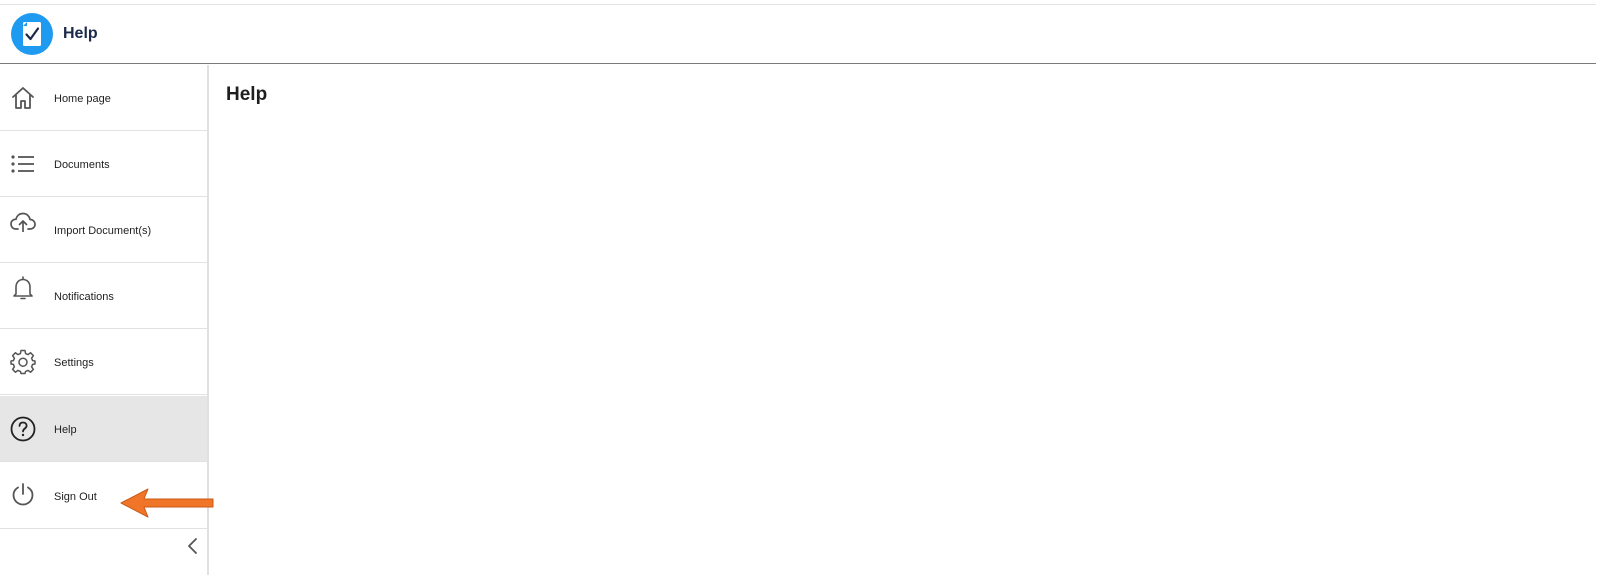 Image resolution: width=1600 pixels, height=575 pixels. I want to click on app-title: Help, so click(80, 33).